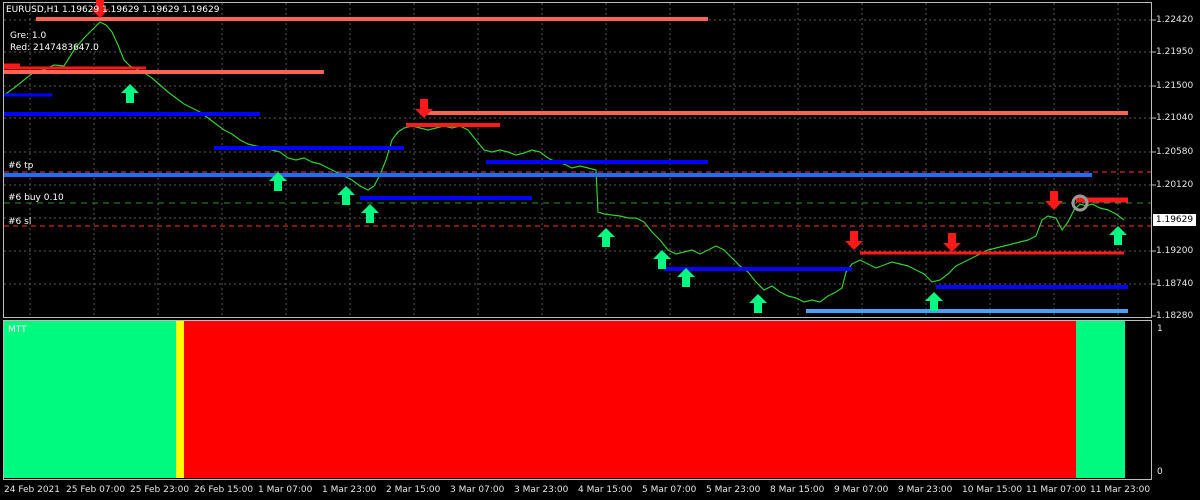  Describe the element at coordinates (1175, 316) in the screenshot. I see `price-tick: 1.18280` at that location.